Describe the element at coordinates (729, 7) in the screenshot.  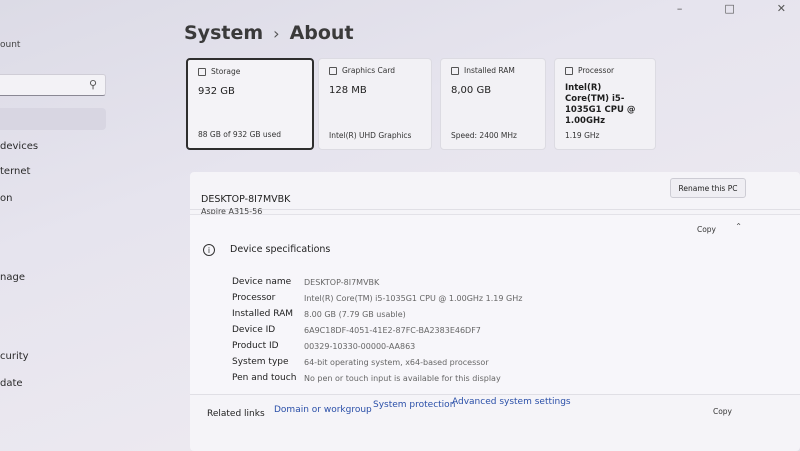
I see `maximize-icon: □` at that location.